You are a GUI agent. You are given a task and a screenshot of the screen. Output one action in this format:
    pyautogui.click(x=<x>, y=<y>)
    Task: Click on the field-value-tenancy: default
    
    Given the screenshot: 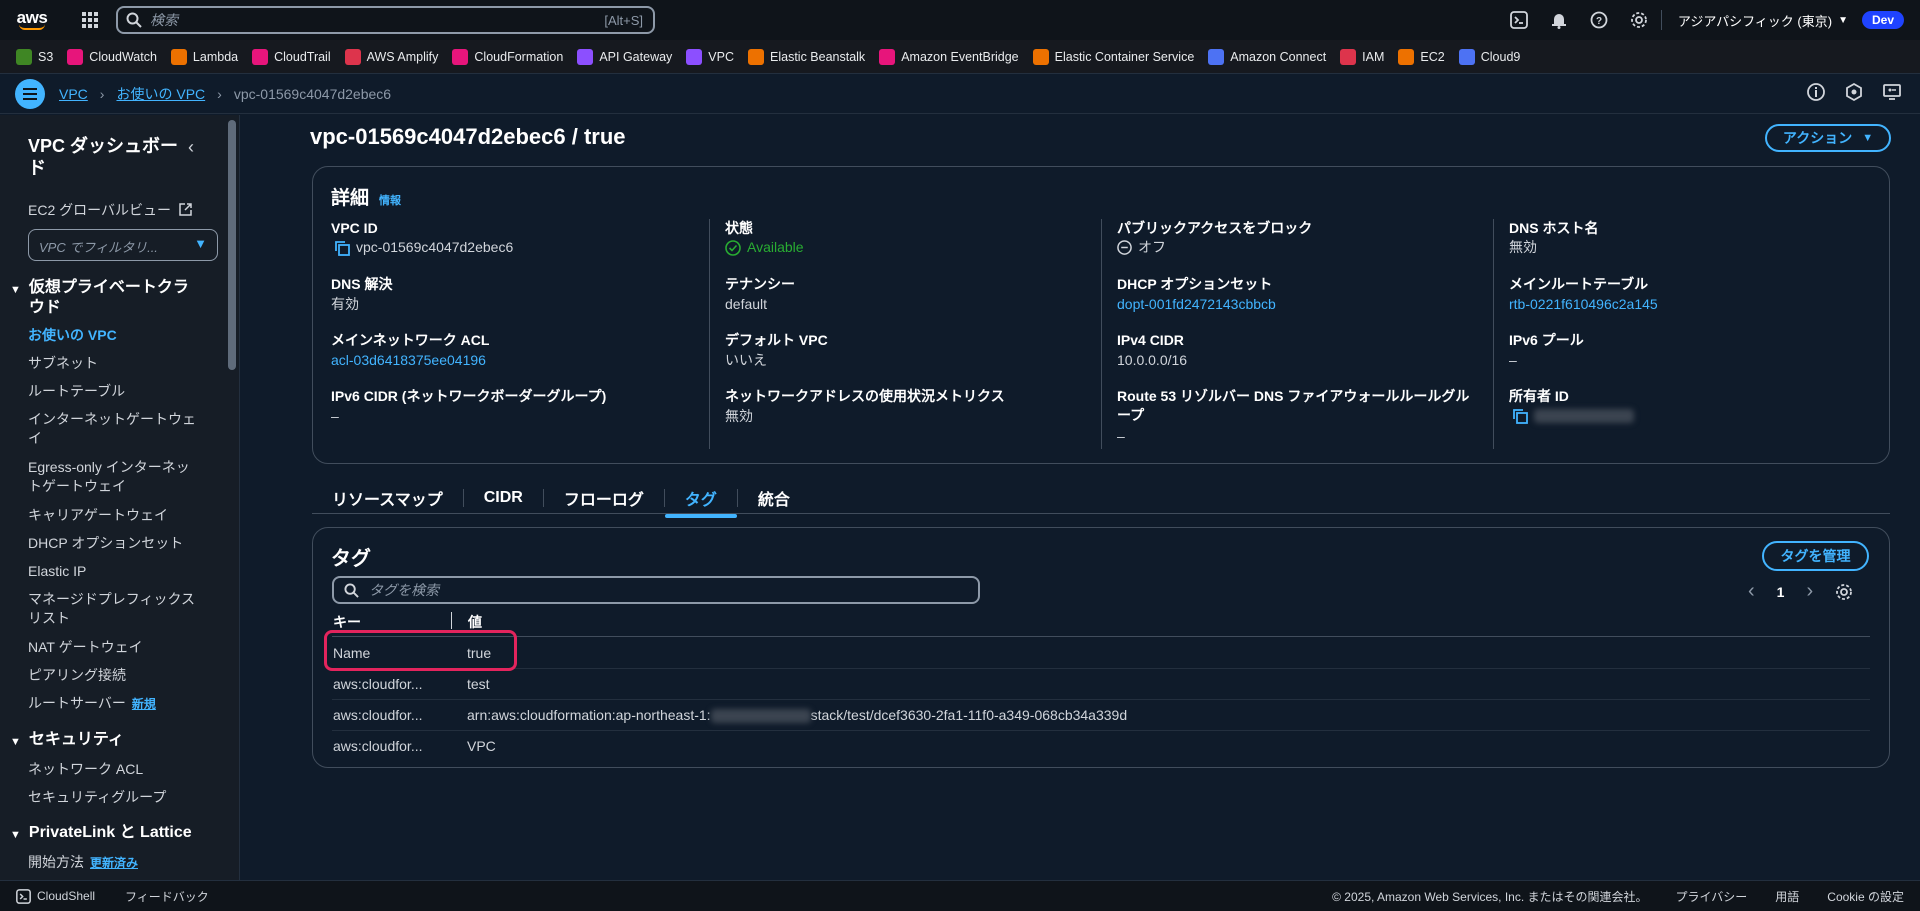 What is the action you would take?
    pyautogui.click(x=746, y=304)
    